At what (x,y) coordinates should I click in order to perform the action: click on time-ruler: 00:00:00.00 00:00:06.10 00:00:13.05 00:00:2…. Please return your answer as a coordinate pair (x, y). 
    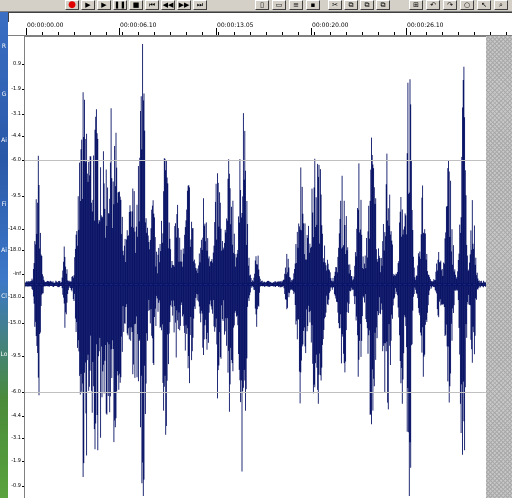
    Looking at the image, I should click on (260, 29).